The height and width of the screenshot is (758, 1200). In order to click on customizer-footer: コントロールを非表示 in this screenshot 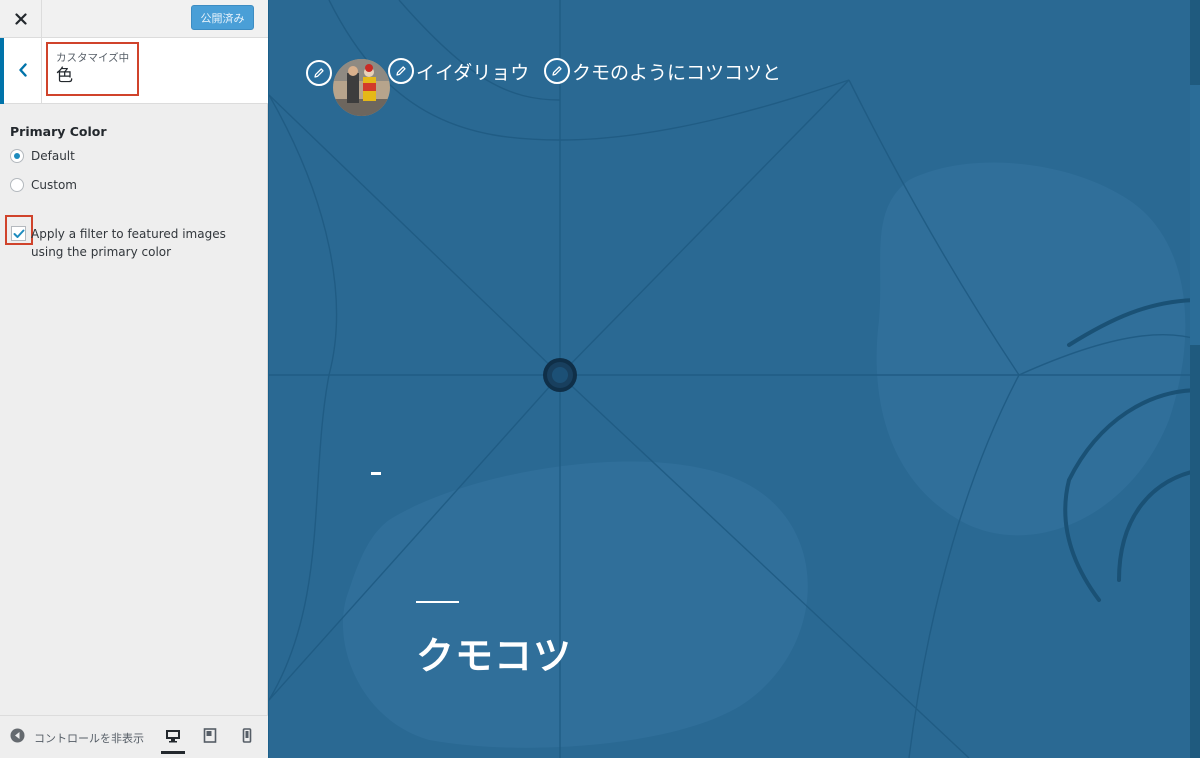, I will do `click(134, 736)`.